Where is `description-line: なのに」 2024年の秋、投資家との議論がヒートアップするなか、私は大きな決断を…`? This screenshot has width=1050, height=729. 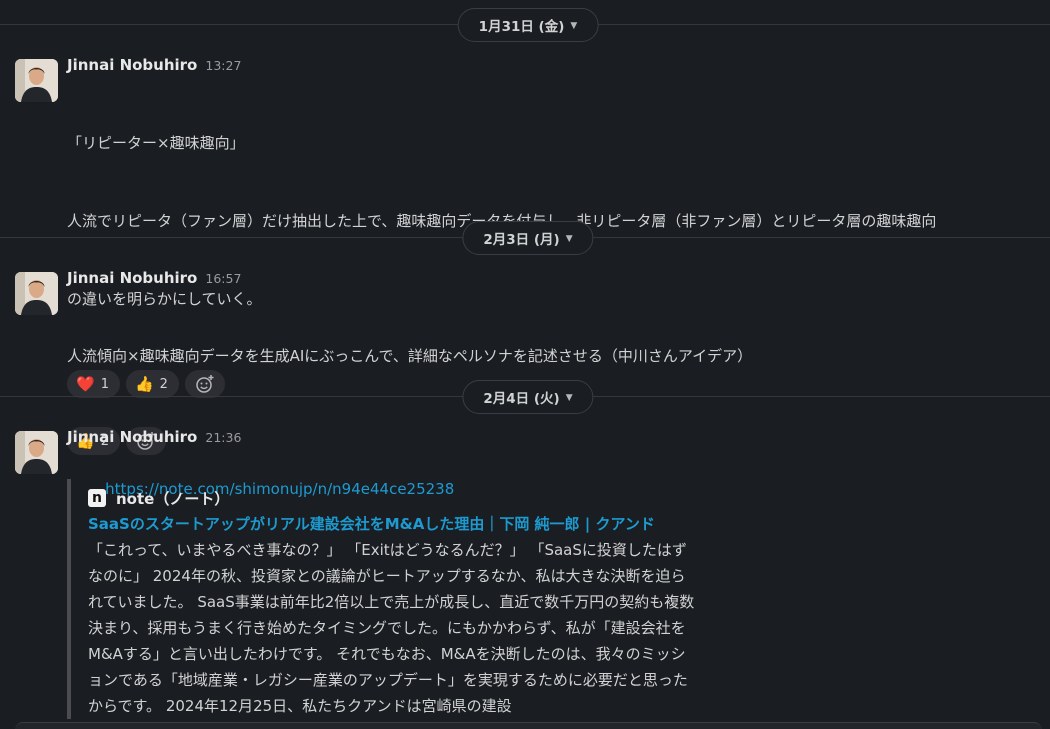
description-line: なのに」 2024年の秋、投資家との議論がヒートアップするなか、私は大きな決断を… is located at coordinates (387, 576).